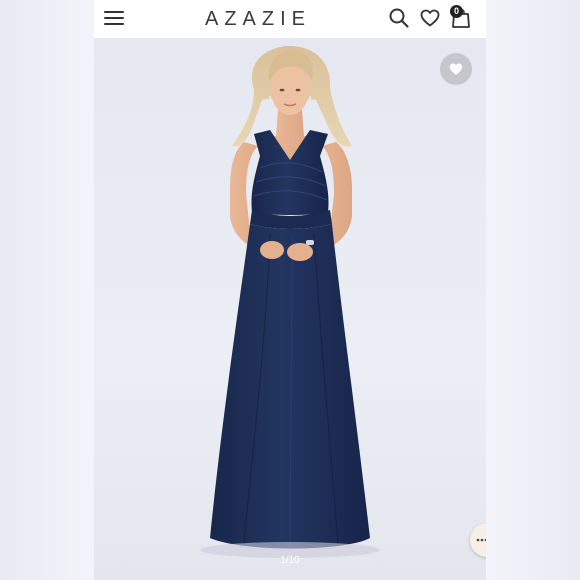 This screenshot has width=580, height=580. I want to click on cart-count-badge: 0, so click(456, 11).